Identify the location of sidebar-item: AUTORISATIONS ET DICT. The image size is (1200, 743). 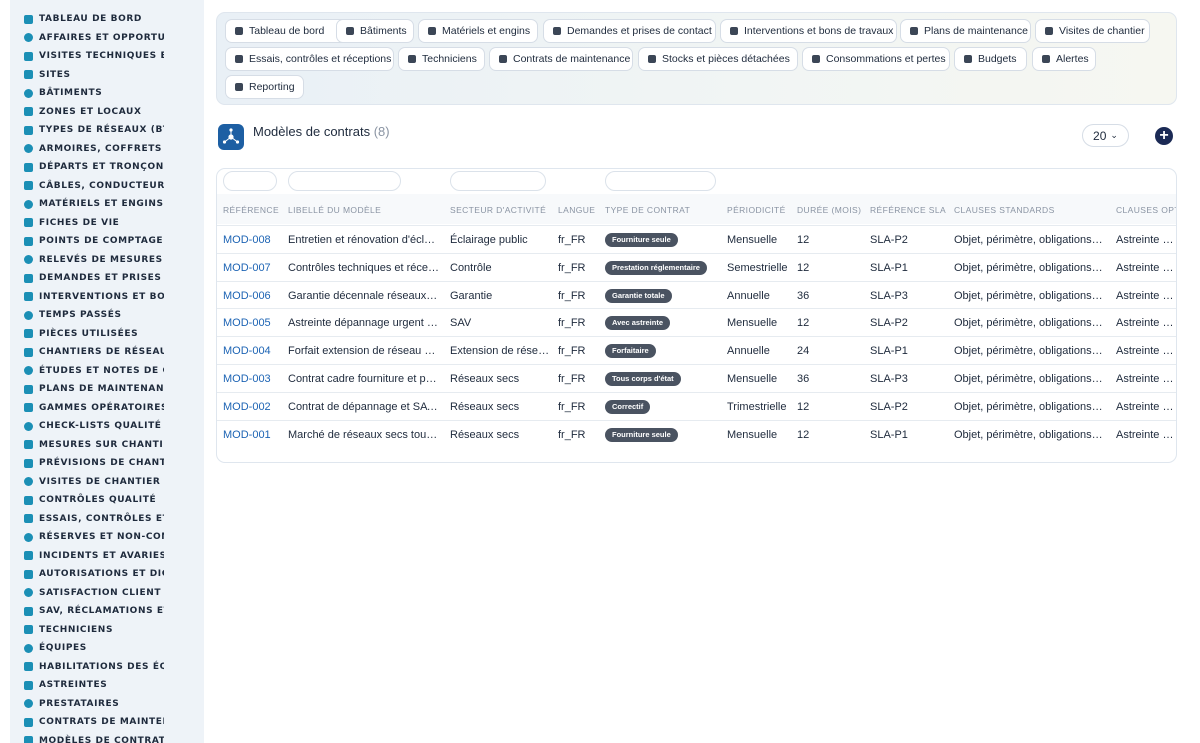
(94, 574).